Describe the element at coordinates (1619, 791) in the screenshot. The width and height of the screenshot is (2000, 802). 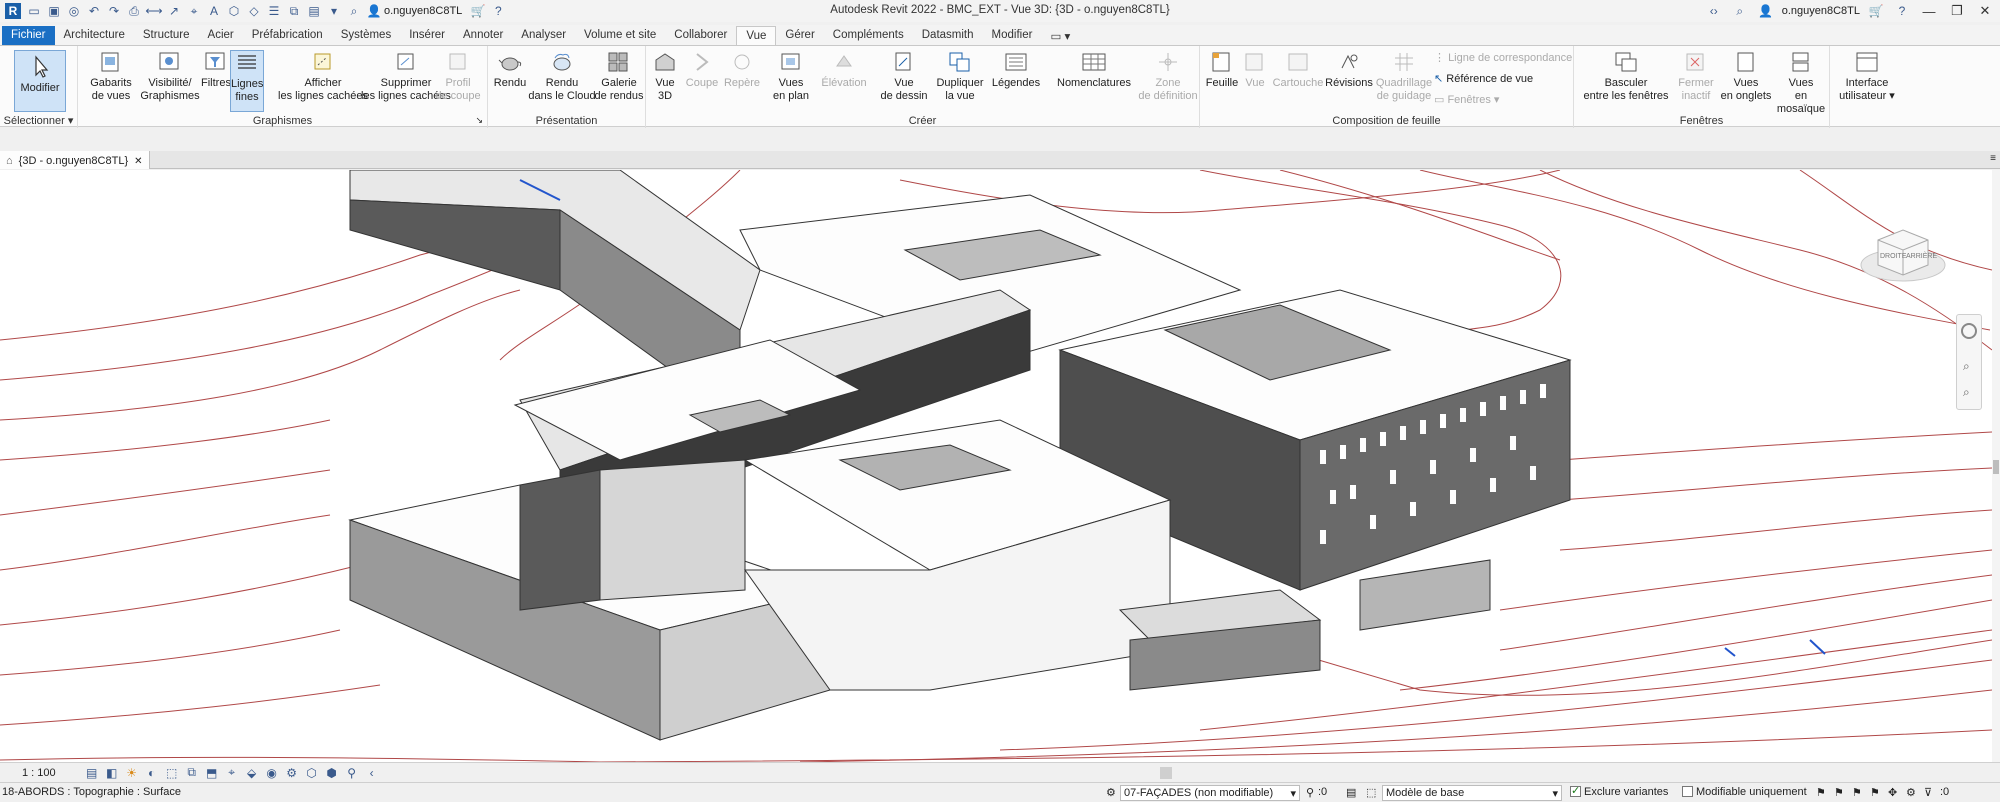
I see `exclude-variants-toggle: Exclure variantes` at that location.